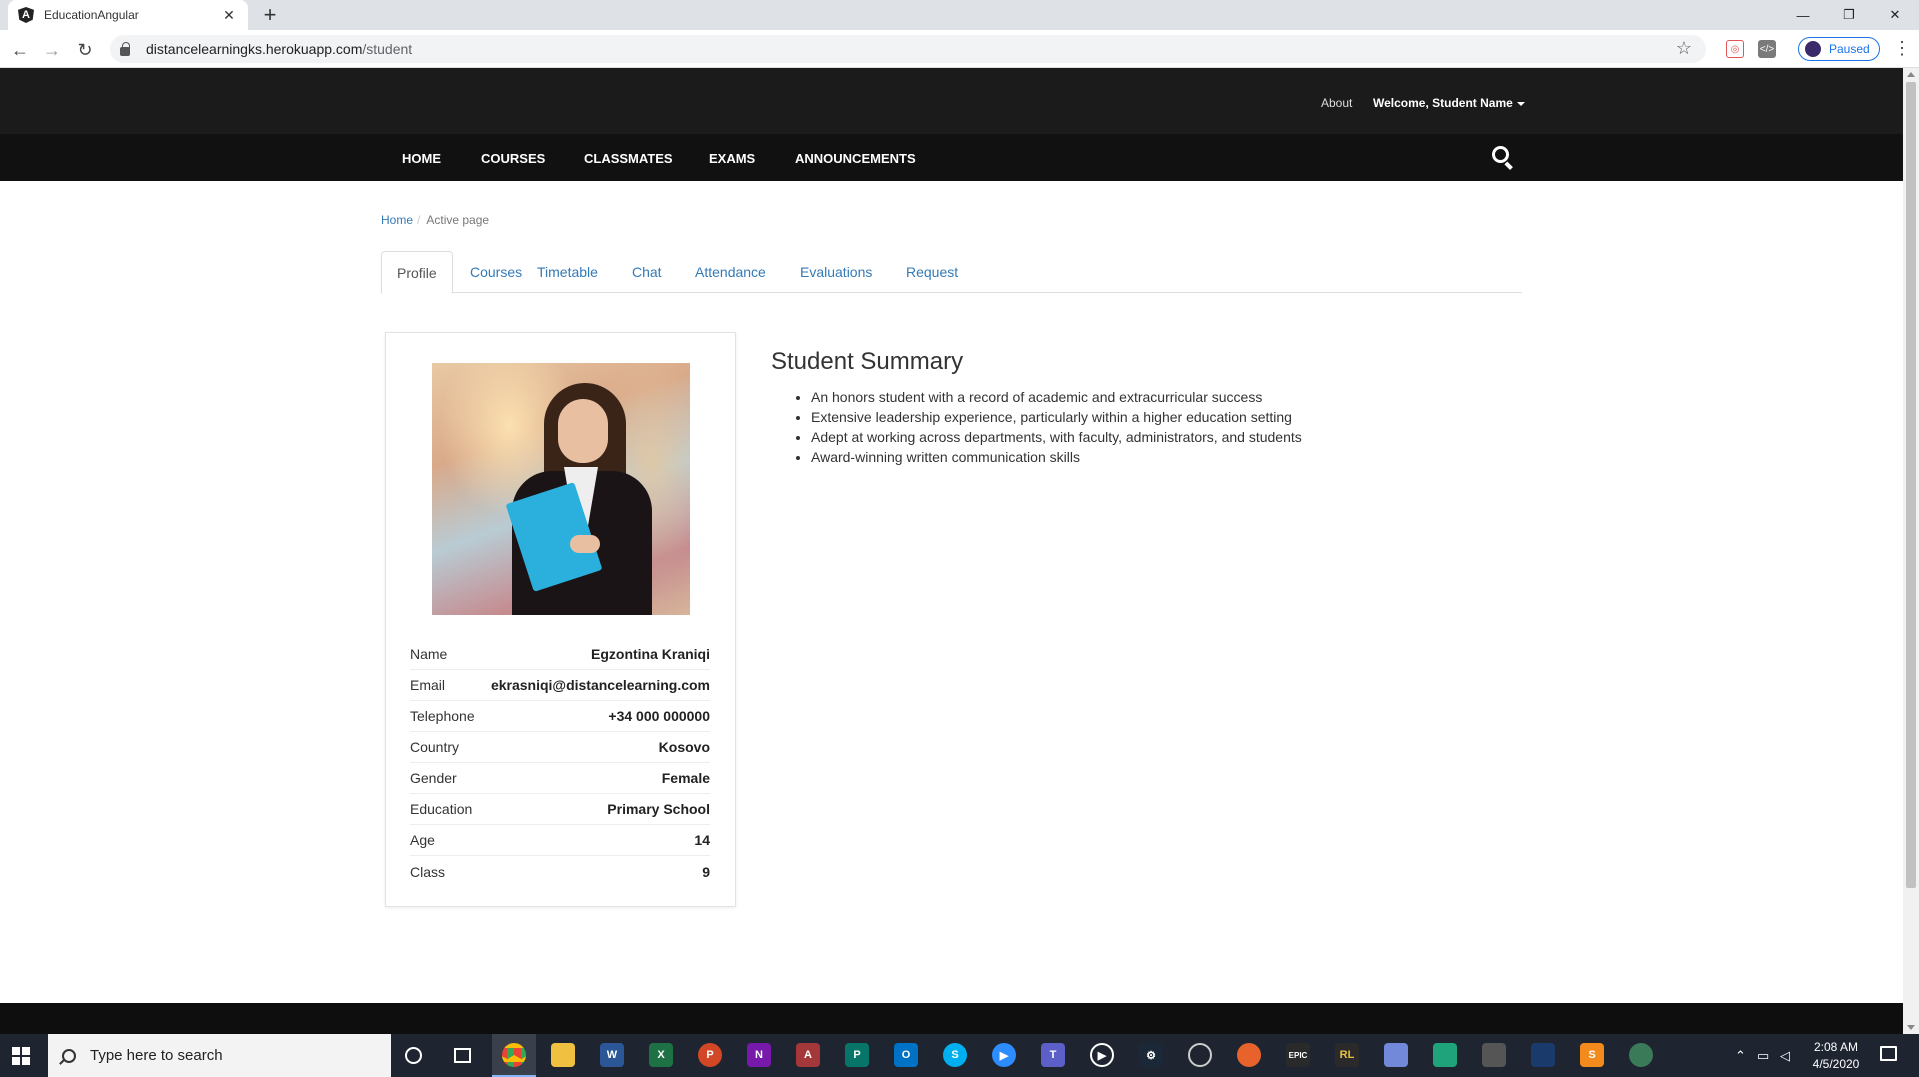 Image resolution: width=1919 pixels, height=1077 pixels. I want to click on close-icon: ✕, so click(229, 15).